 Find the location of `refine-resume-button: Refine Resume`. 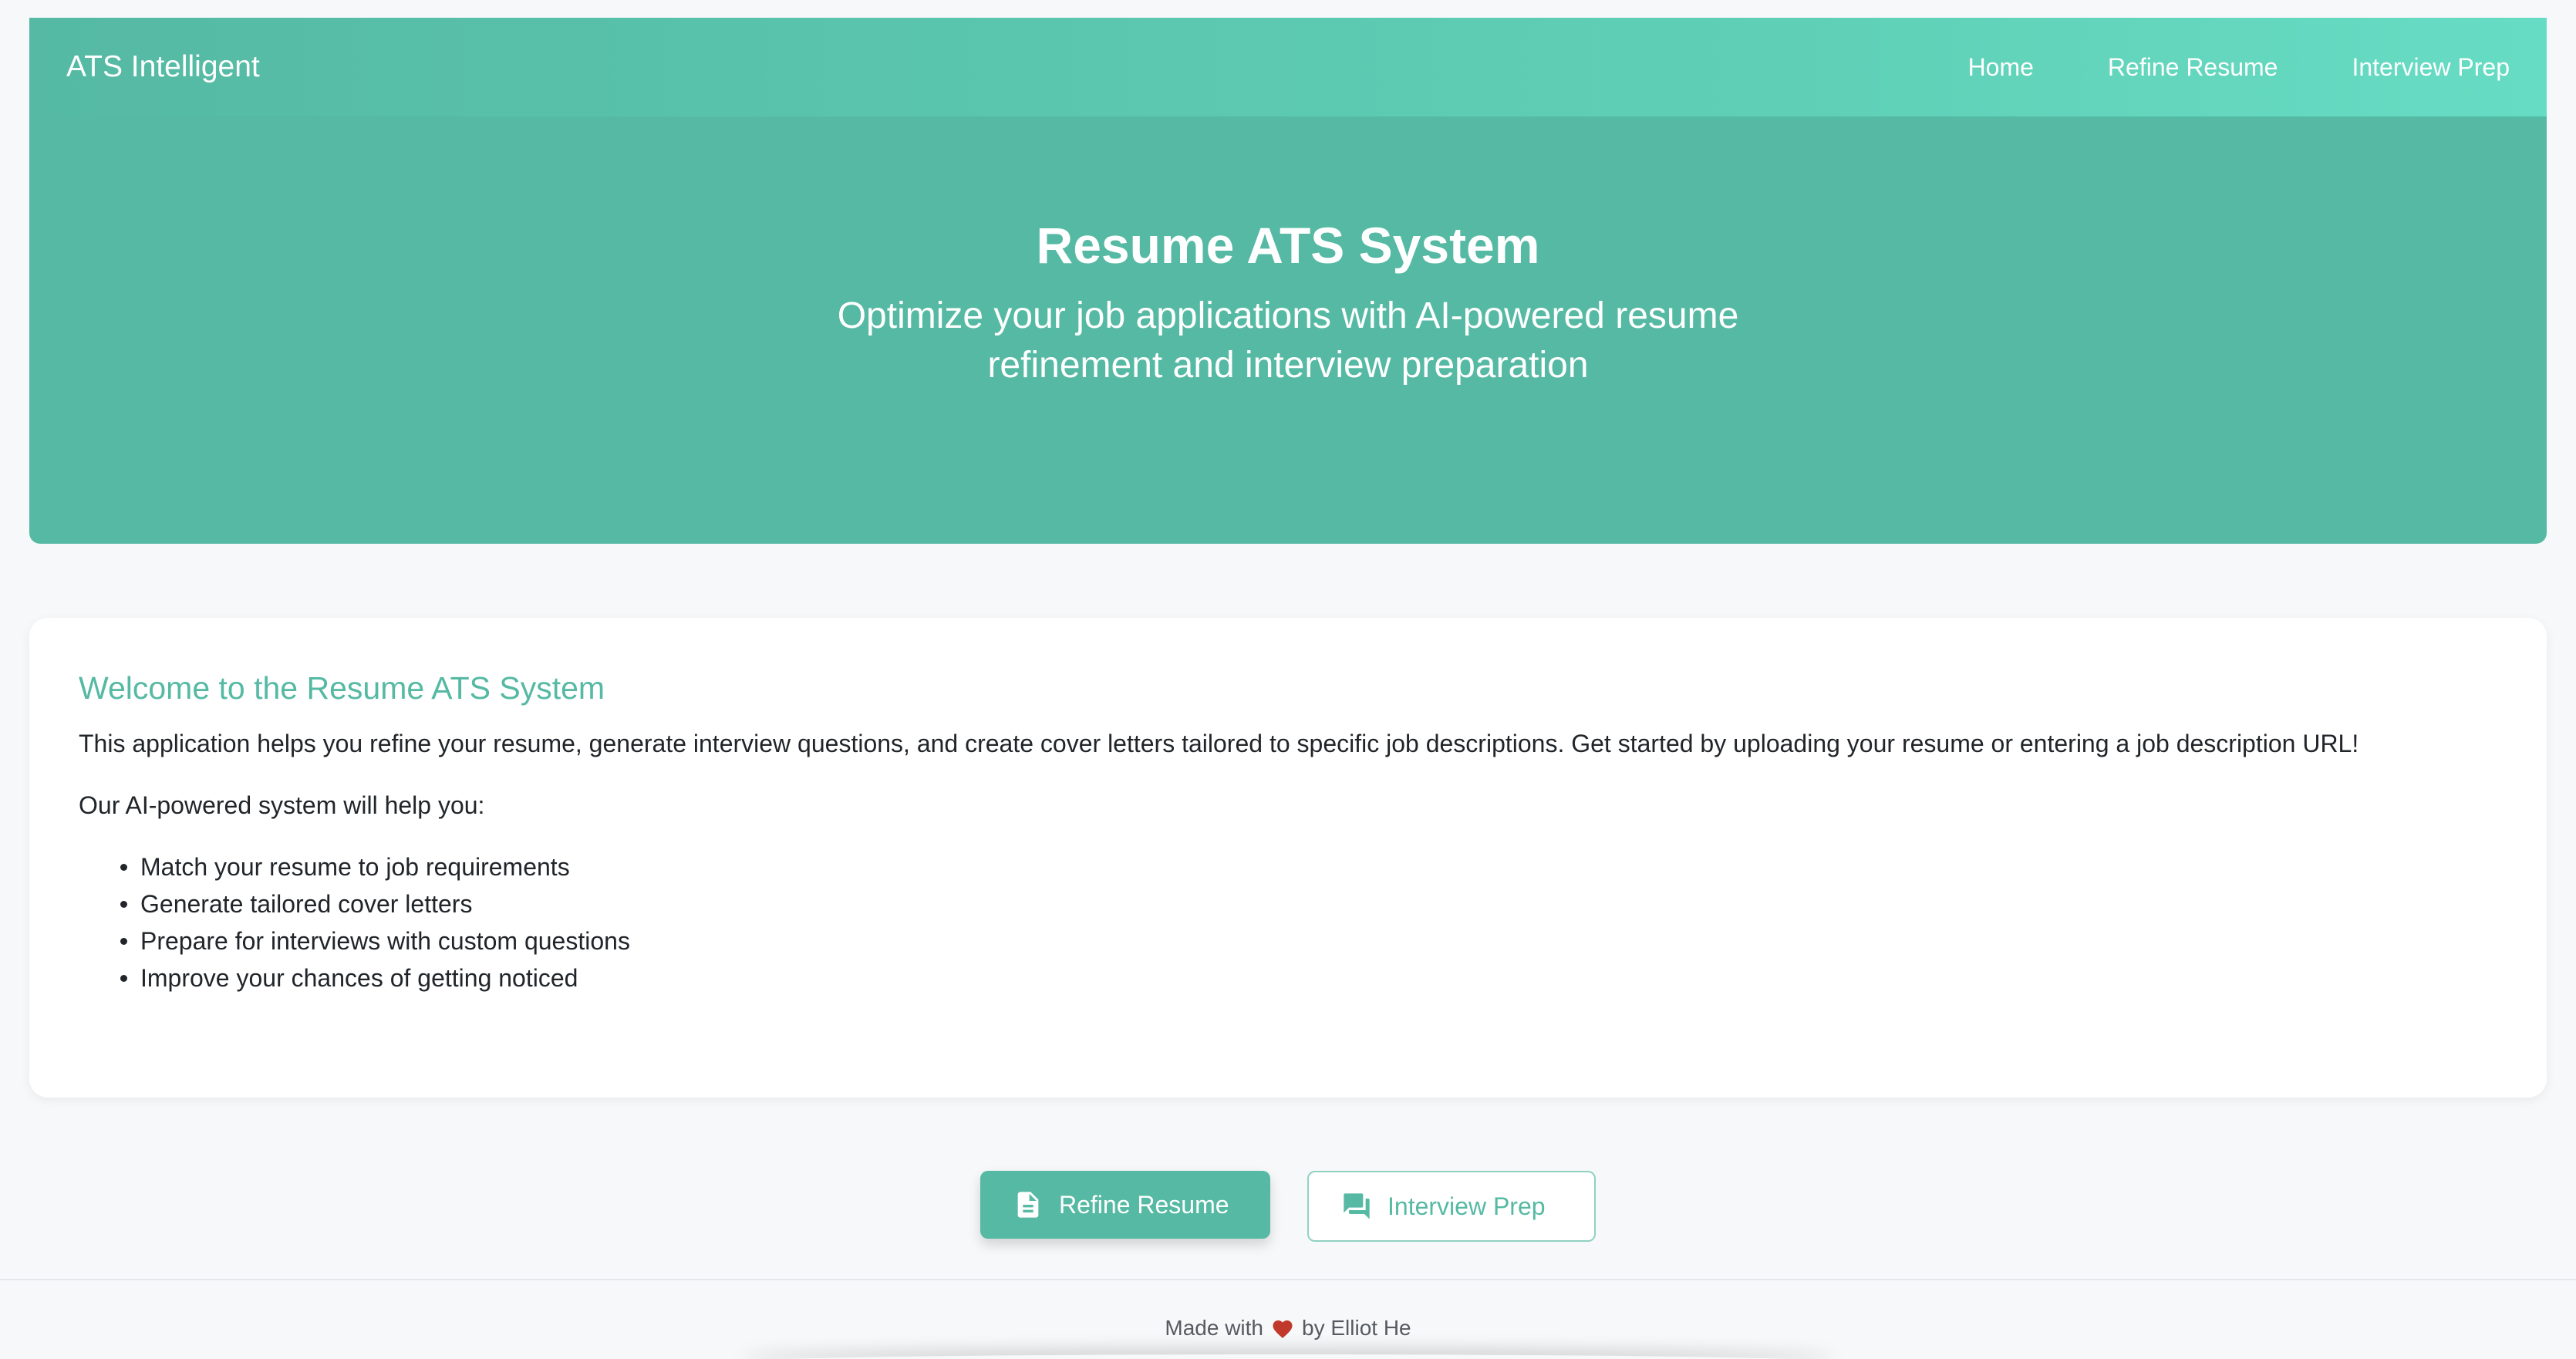

refine-resume-button: Refine Resume is located at coordinates (1125, 1205).